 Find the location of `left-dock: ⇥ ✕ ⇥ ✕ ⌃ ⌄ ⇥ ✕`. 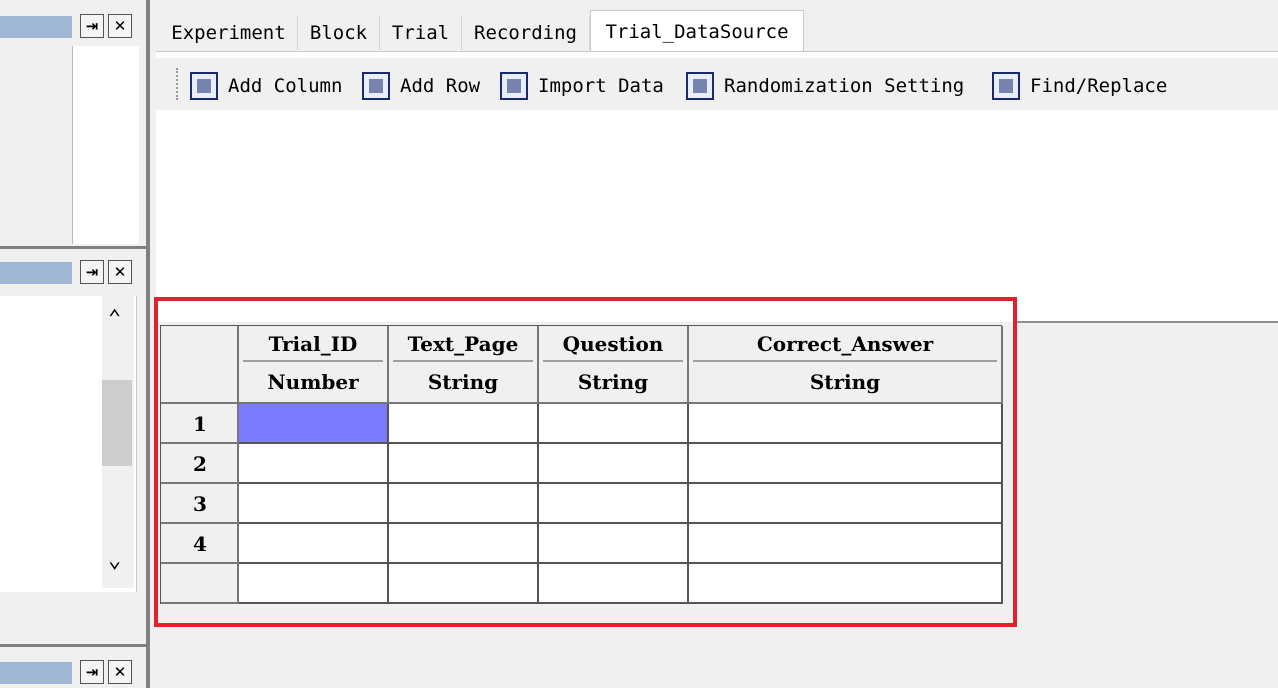

left-dock: ⇥ ✕ ⇥ ✕ ⌃ ⌄ ⇥ ✕ is located at coordinates (74, 344).